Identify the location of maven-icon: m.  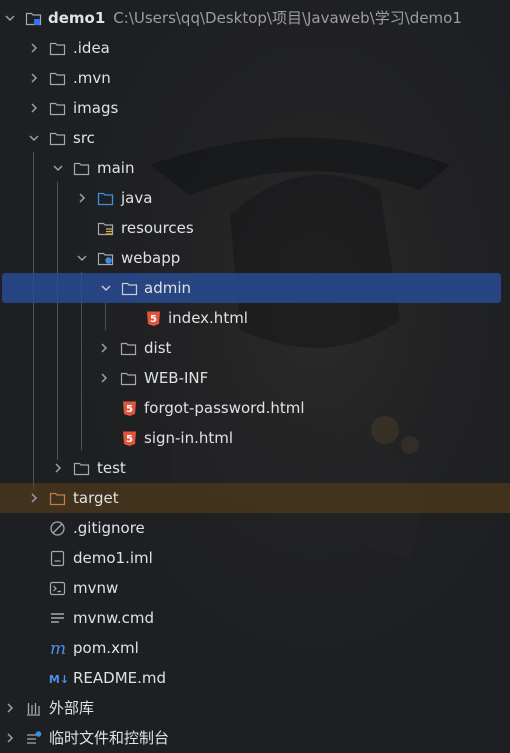
(58, 648).